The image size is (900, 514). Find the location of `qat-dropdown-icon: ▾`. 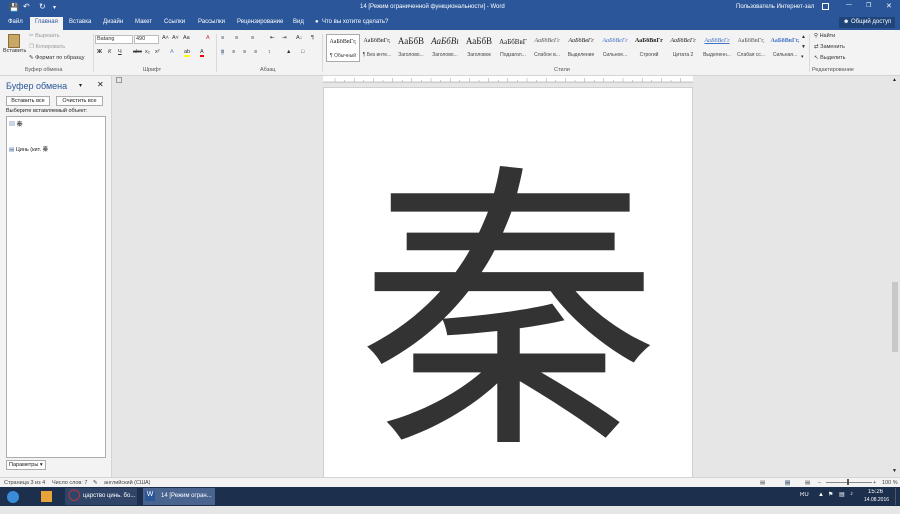

qat-dropdown-icon: ▾ is located at coordinates (54, 7).